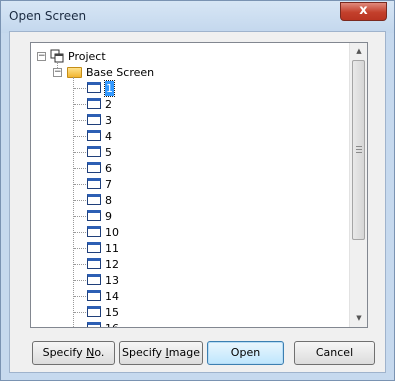  I want to click on dialog-title: Open Screen, so click(48, 16).